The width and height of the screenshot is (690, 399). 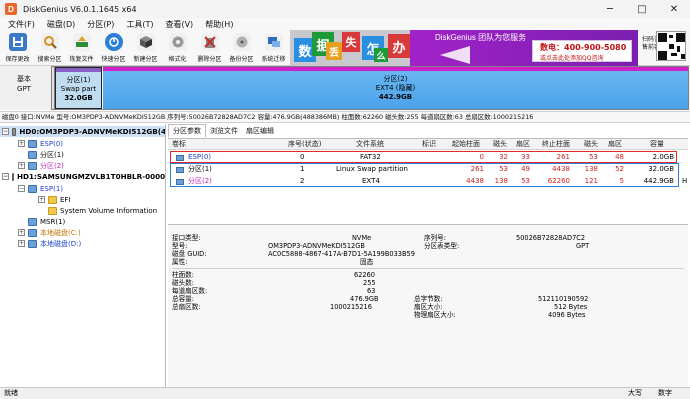 I want to click on recover-files-button: 恢复文件, so click(x=81, y=48).